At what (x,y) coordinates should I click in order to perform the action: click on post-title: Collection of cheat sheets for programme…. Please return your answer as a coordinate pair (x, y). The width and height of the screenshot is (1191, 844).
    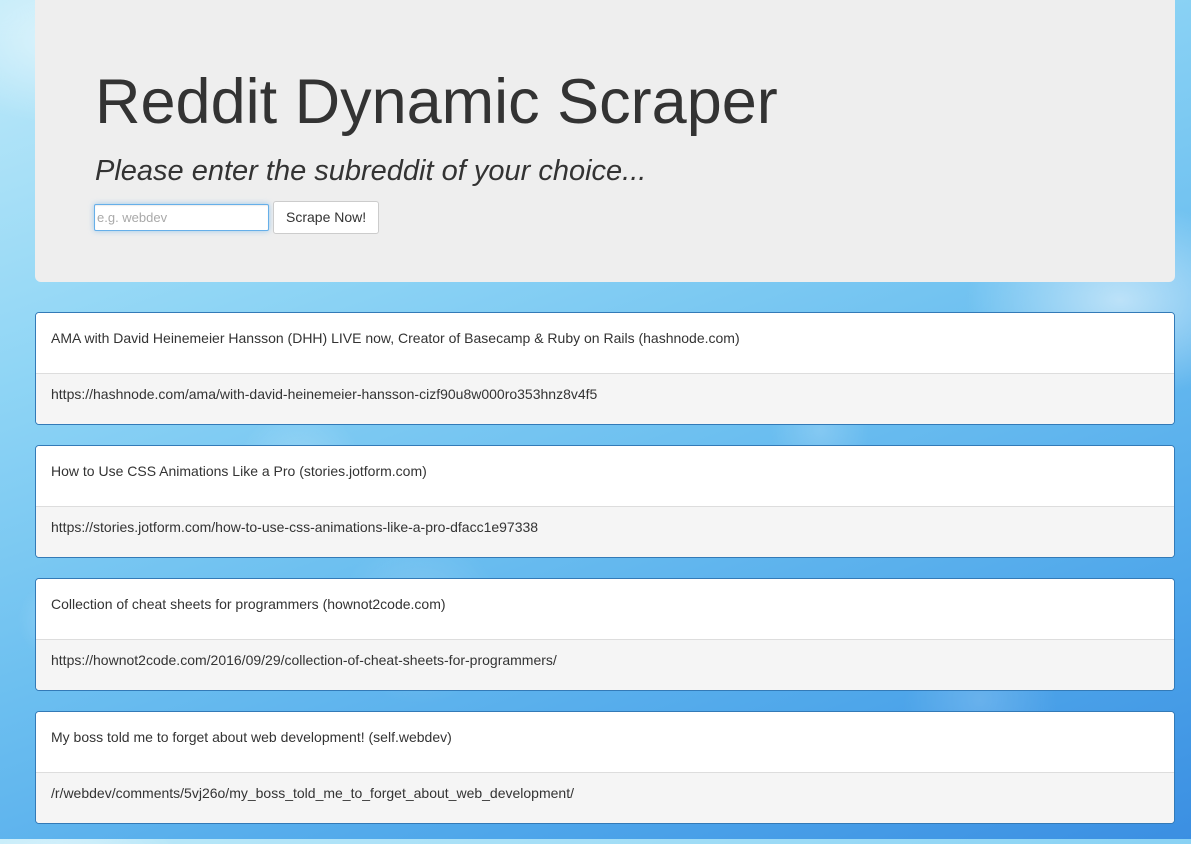
    Looking at the image, I should click on (605, 609).